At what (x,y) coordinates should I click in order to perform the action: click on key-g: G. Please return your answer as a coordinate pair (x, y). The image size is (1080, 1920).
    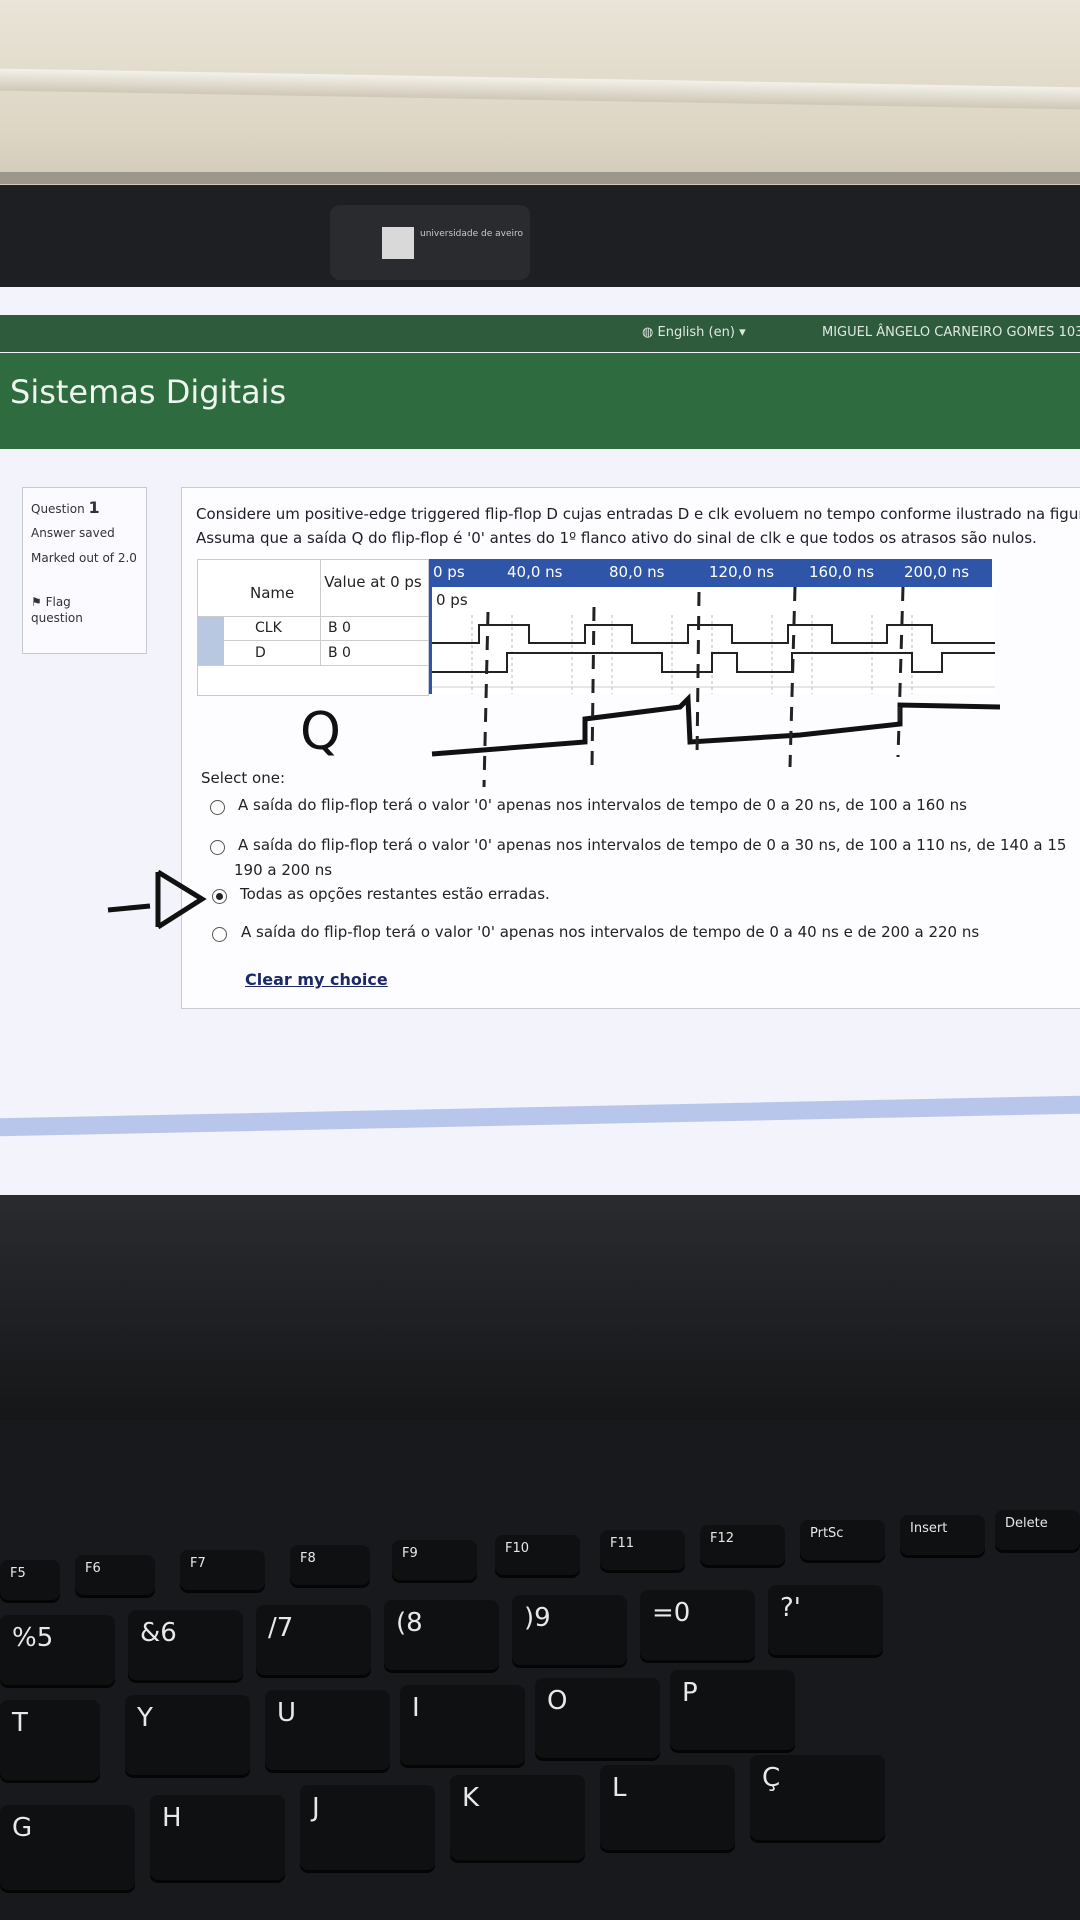
    Looking at the image, I should click on (67, 1847).